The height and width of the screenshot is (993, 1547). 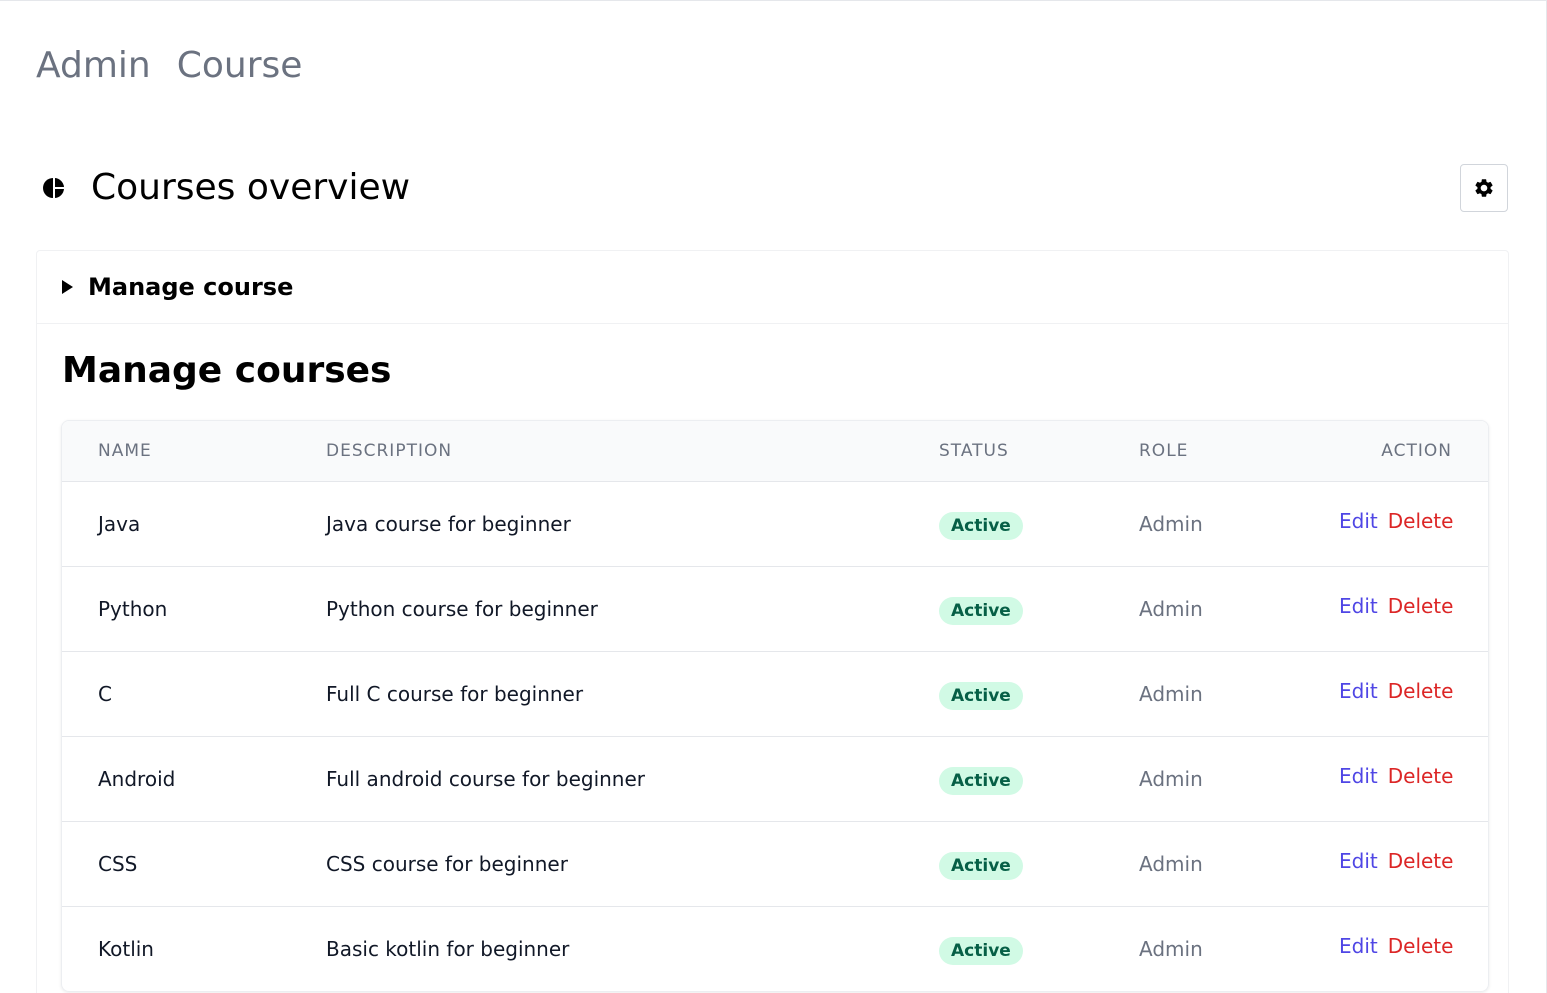 What do you see at coordinates (772, 287) in the screenshot?
I see `manage-course-toggle: Manage course` at bounding box center [772, 287].